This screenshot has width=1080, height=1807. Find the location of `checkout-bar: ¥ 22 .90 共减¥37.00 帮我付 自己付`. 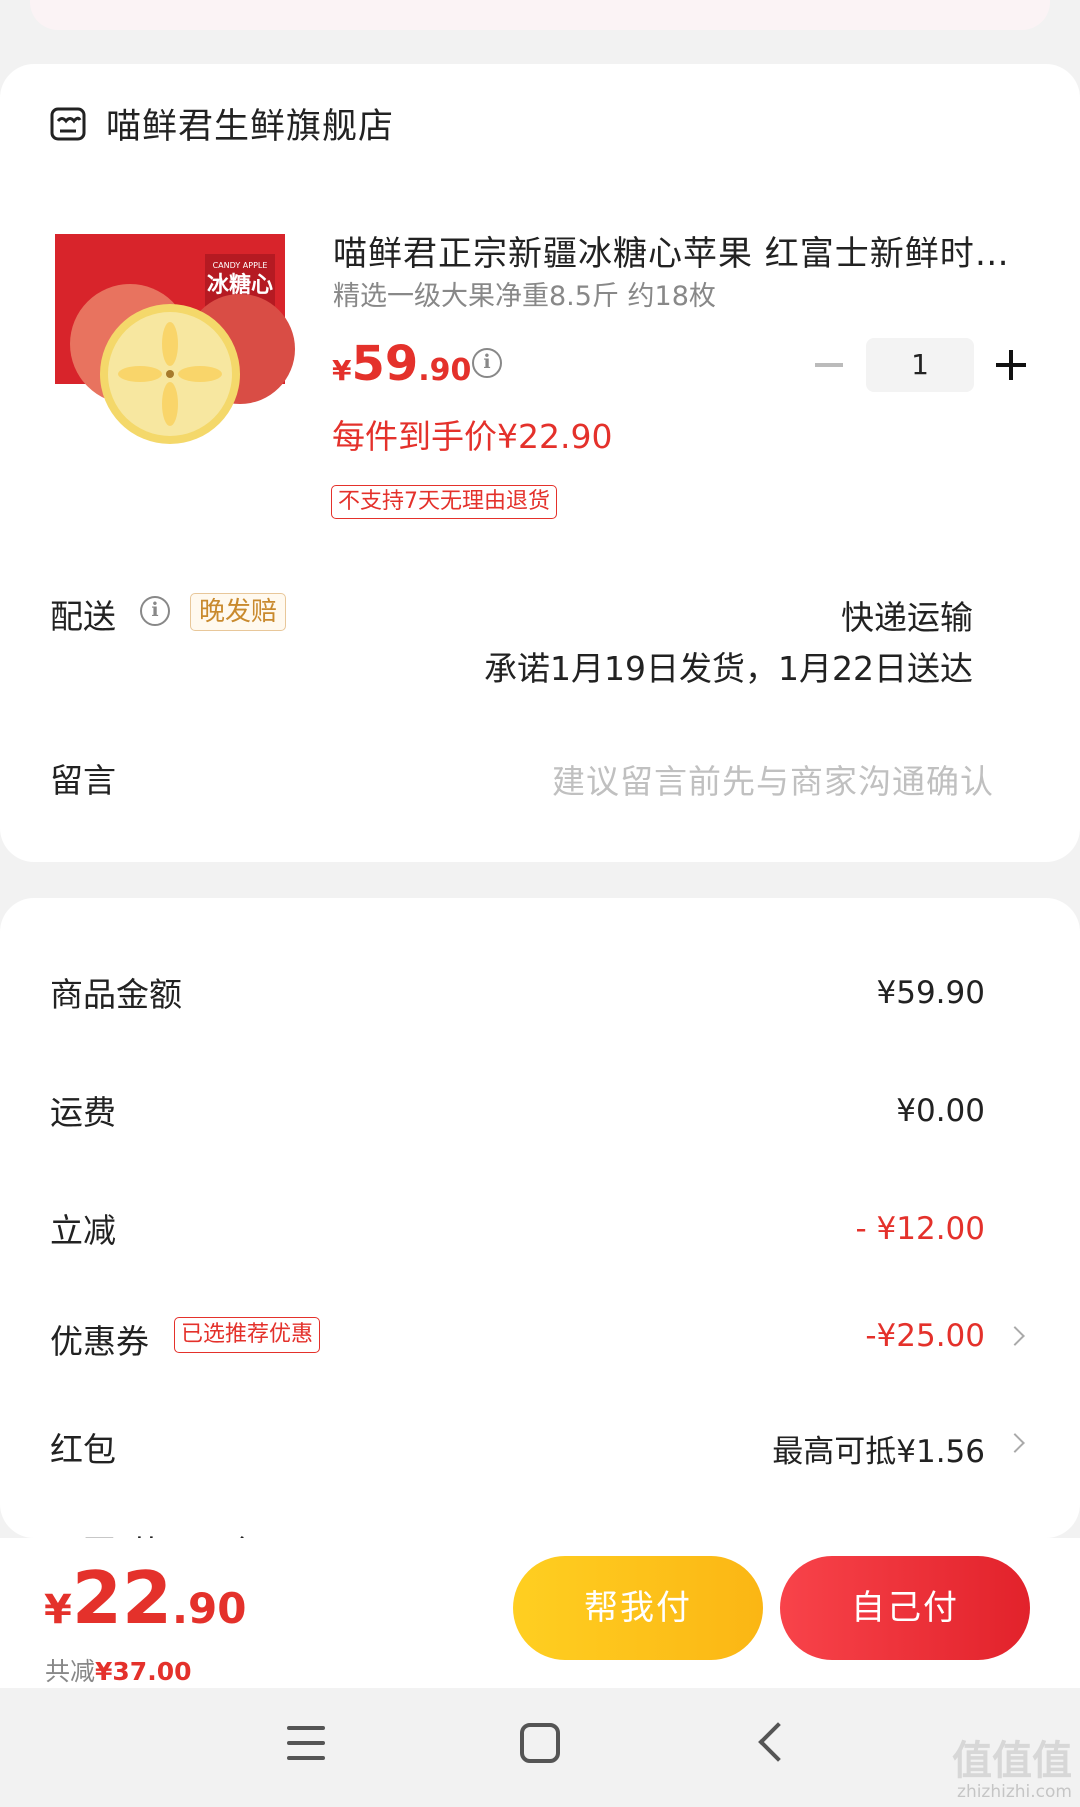

checkout-bar: ¥ 22 .90 共减¥37.00 帮我付 自己付 is located at coordinates (540, 1613).